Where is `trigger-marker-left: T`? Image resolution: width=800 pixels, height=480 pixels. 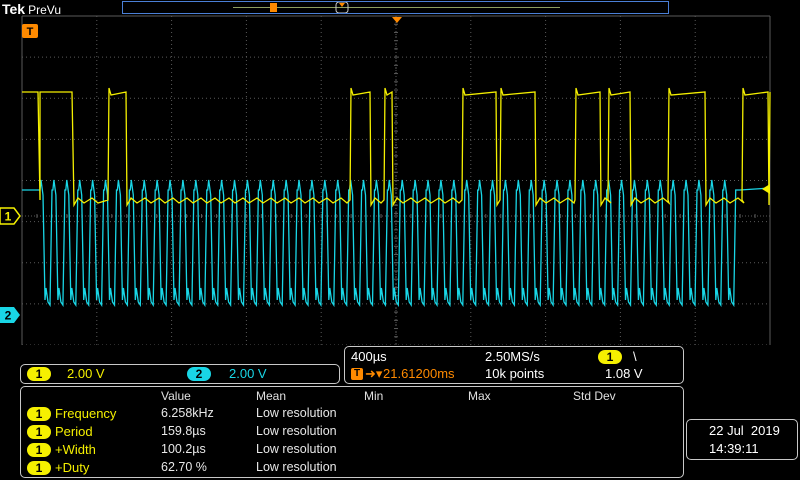 trigger-marker-left: T is located at coordinates (30, 31).